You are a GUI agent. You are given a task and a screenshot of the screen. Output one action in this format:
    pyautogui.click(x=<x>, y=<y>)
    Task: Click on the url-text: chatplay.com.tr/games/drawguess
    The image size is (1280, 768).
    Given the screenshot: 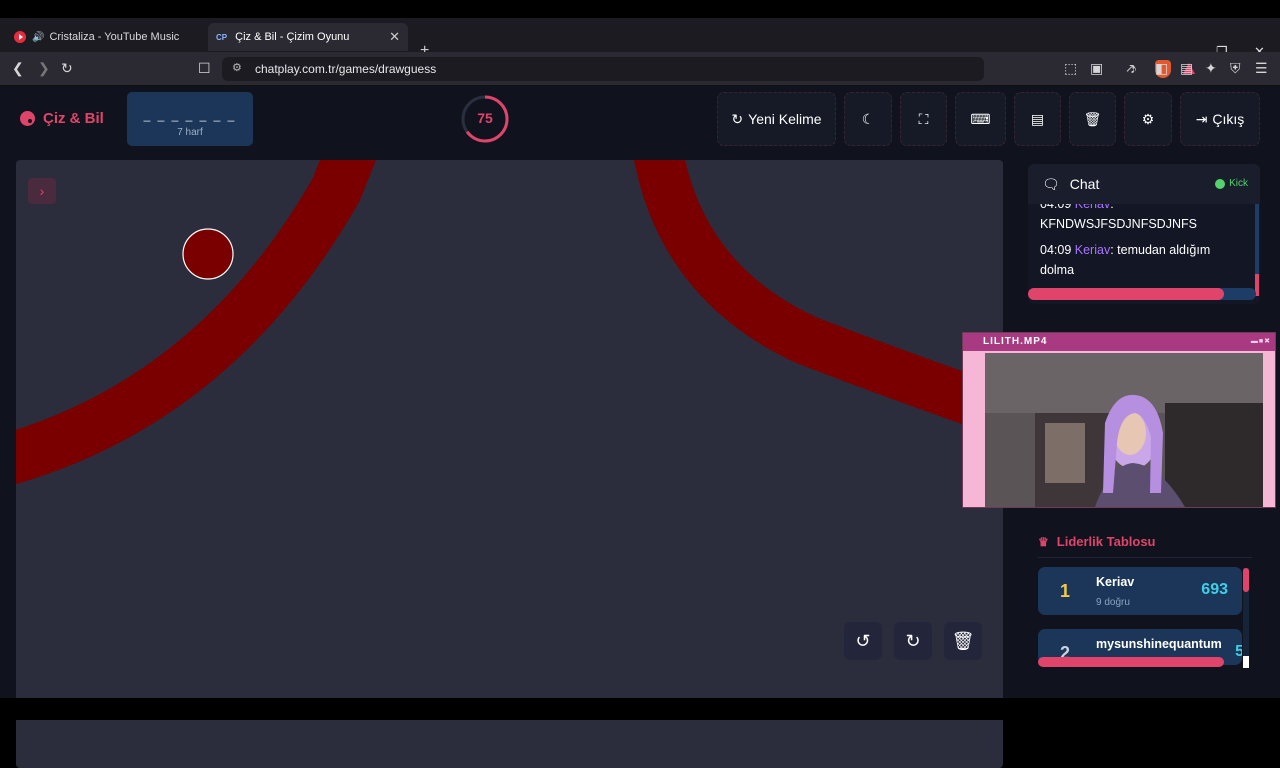 What is the action you would take?
    pyautogui.click(x=346, y=69)
    